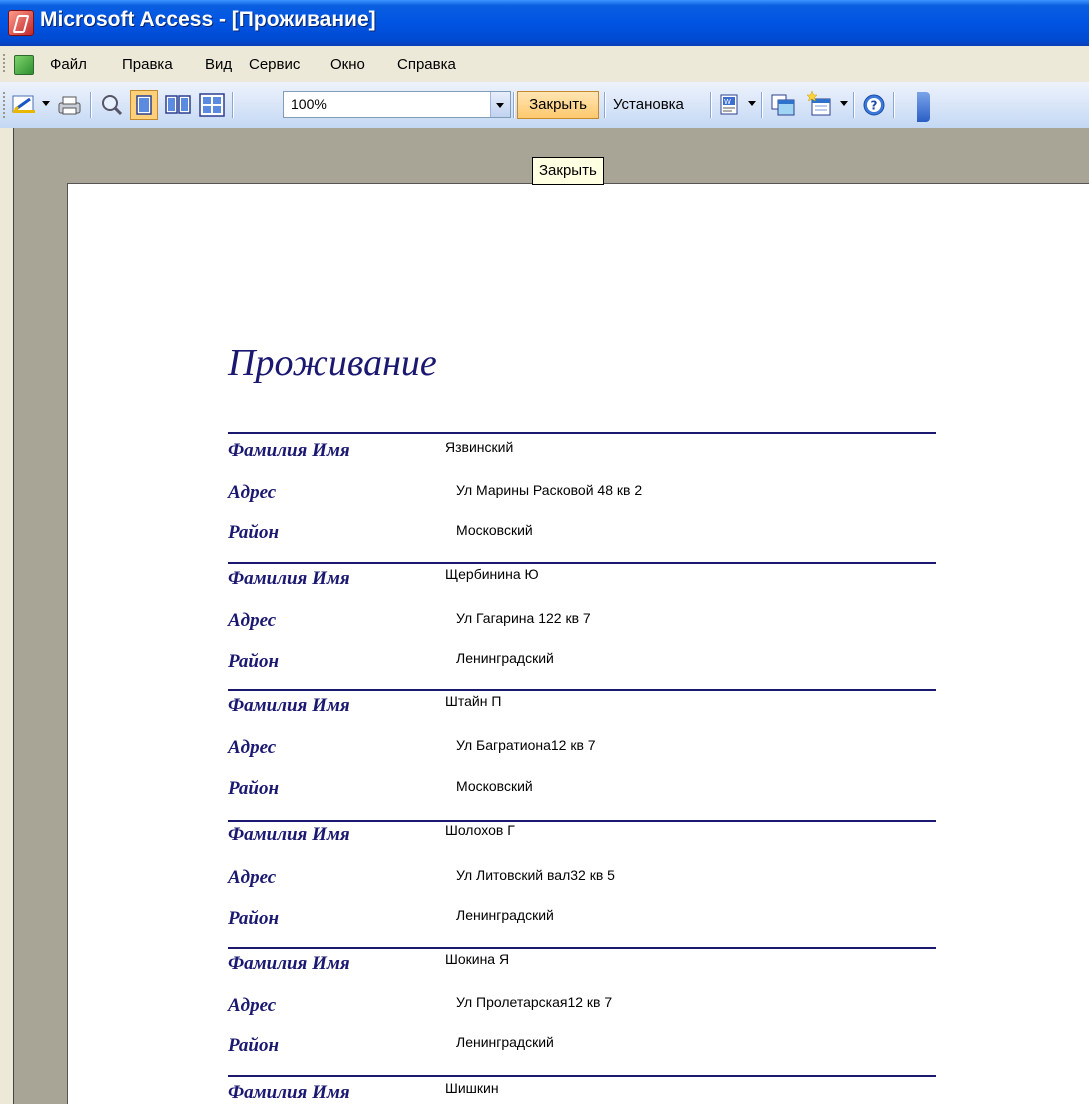  I want to click on document-icon, so click(24, 65).